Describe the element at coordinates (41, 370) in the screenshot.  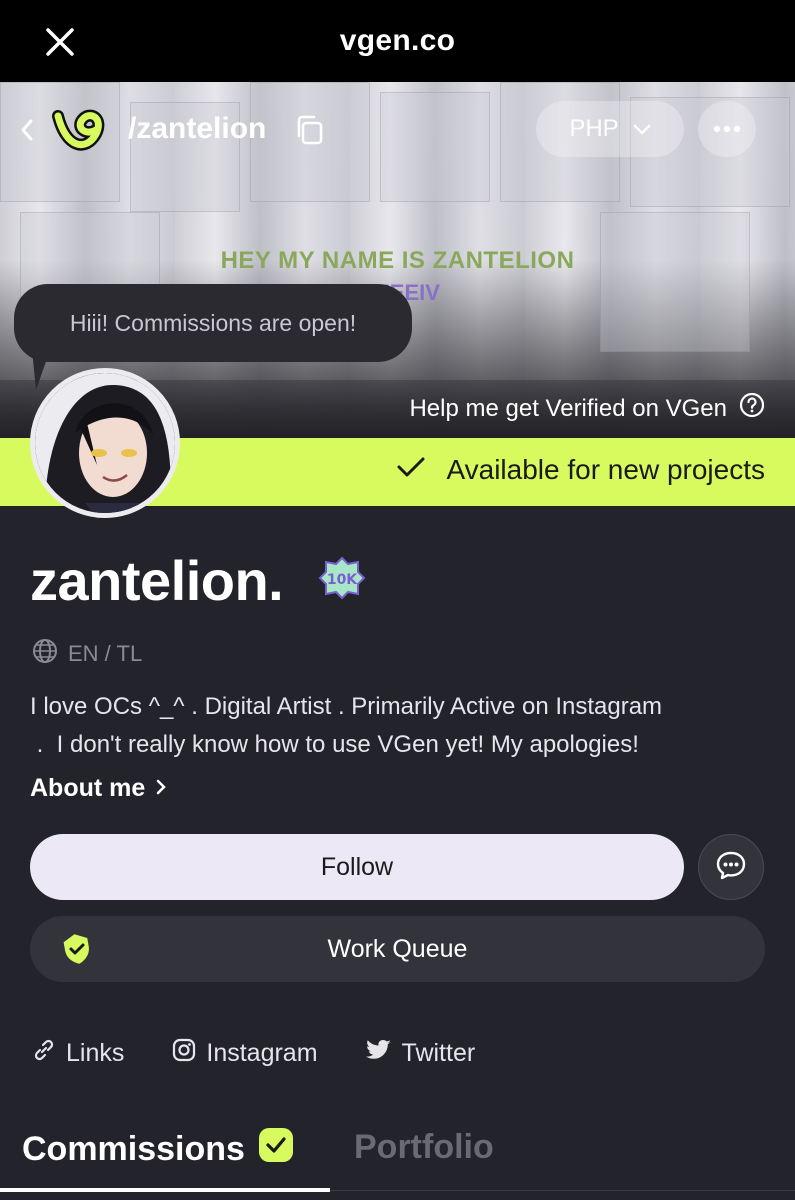
I see `bubble-tail` at that location.